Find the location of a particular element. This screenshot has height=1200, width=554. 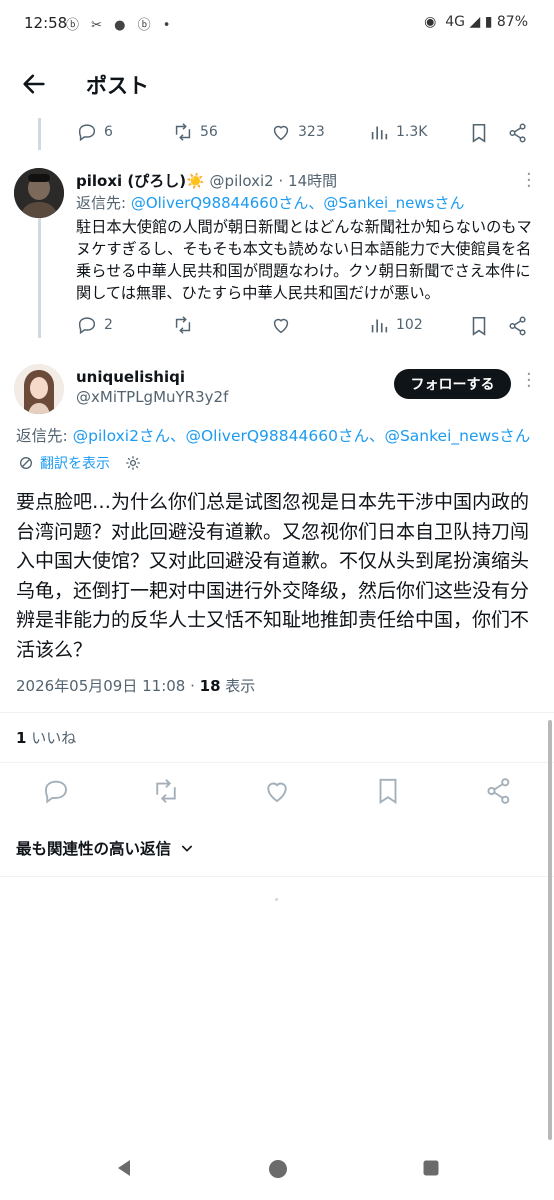

reply-count: 6 is located at coordinates (108, 132).